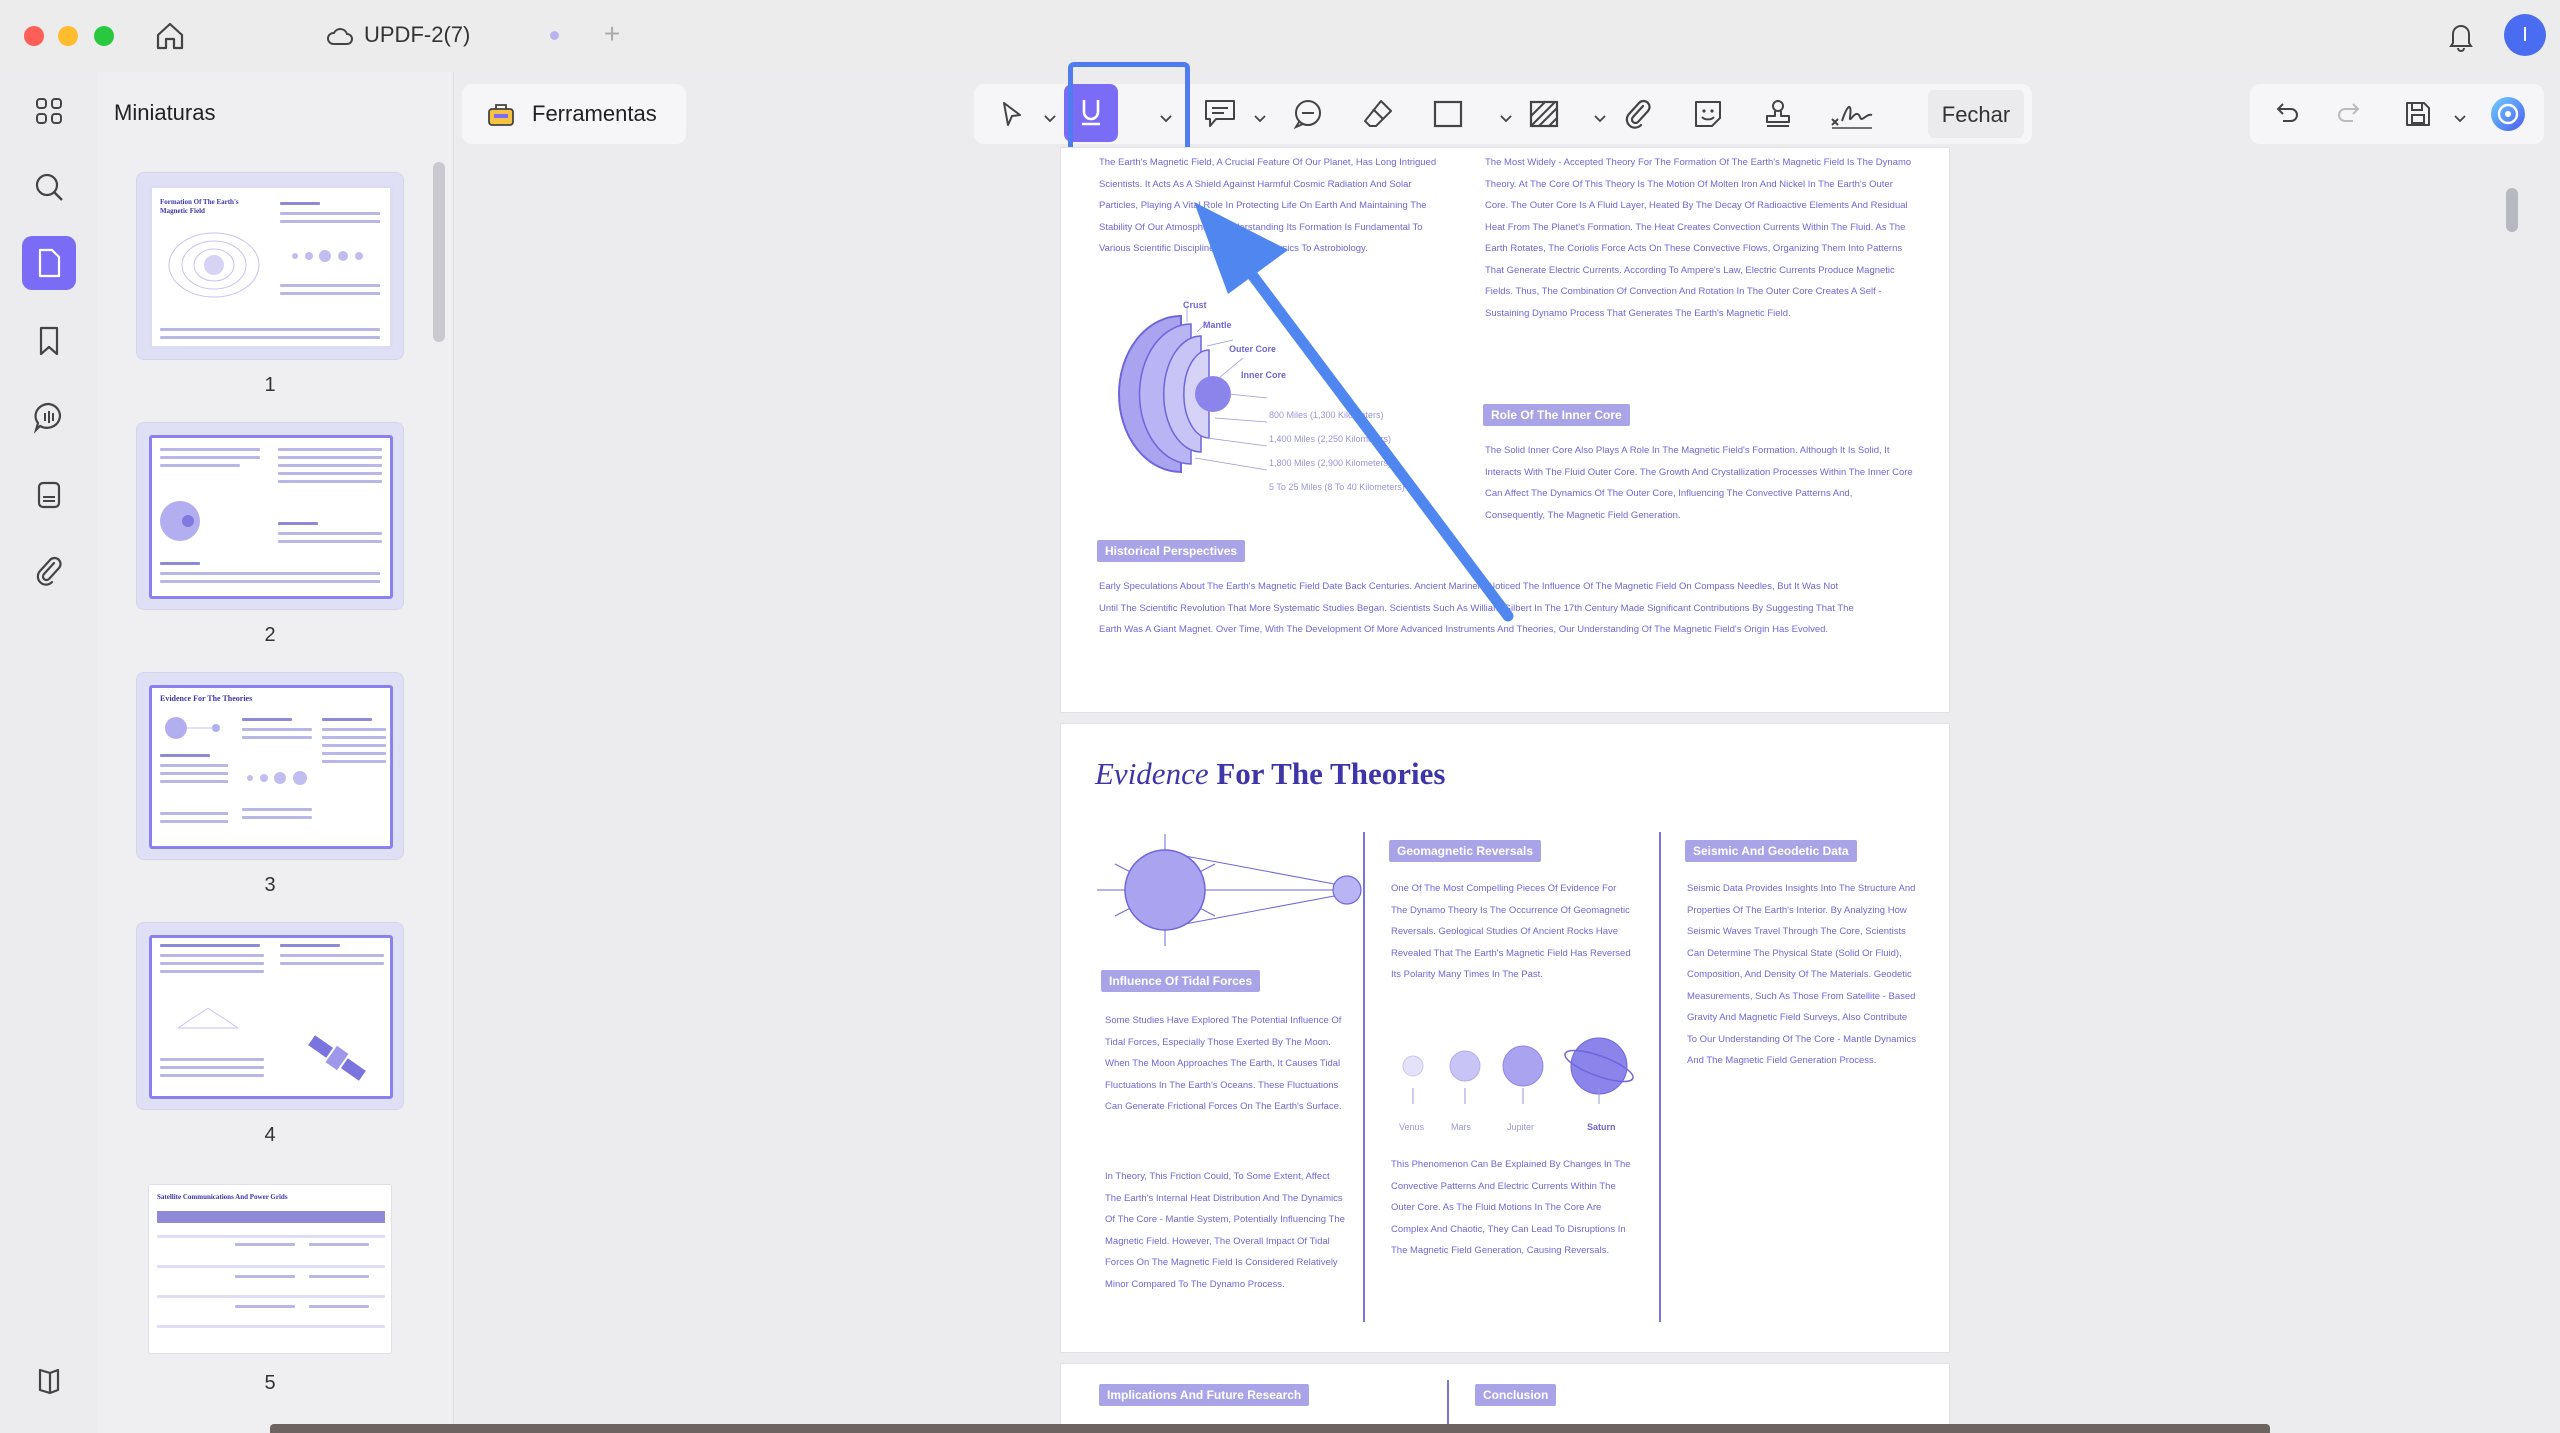 The width and height of the screenshot is (2560, 1433). Describe the element at coordinates (1521, 1127) in the screenshot. I see `planet-label-jupiter: Jupiter` at that location.